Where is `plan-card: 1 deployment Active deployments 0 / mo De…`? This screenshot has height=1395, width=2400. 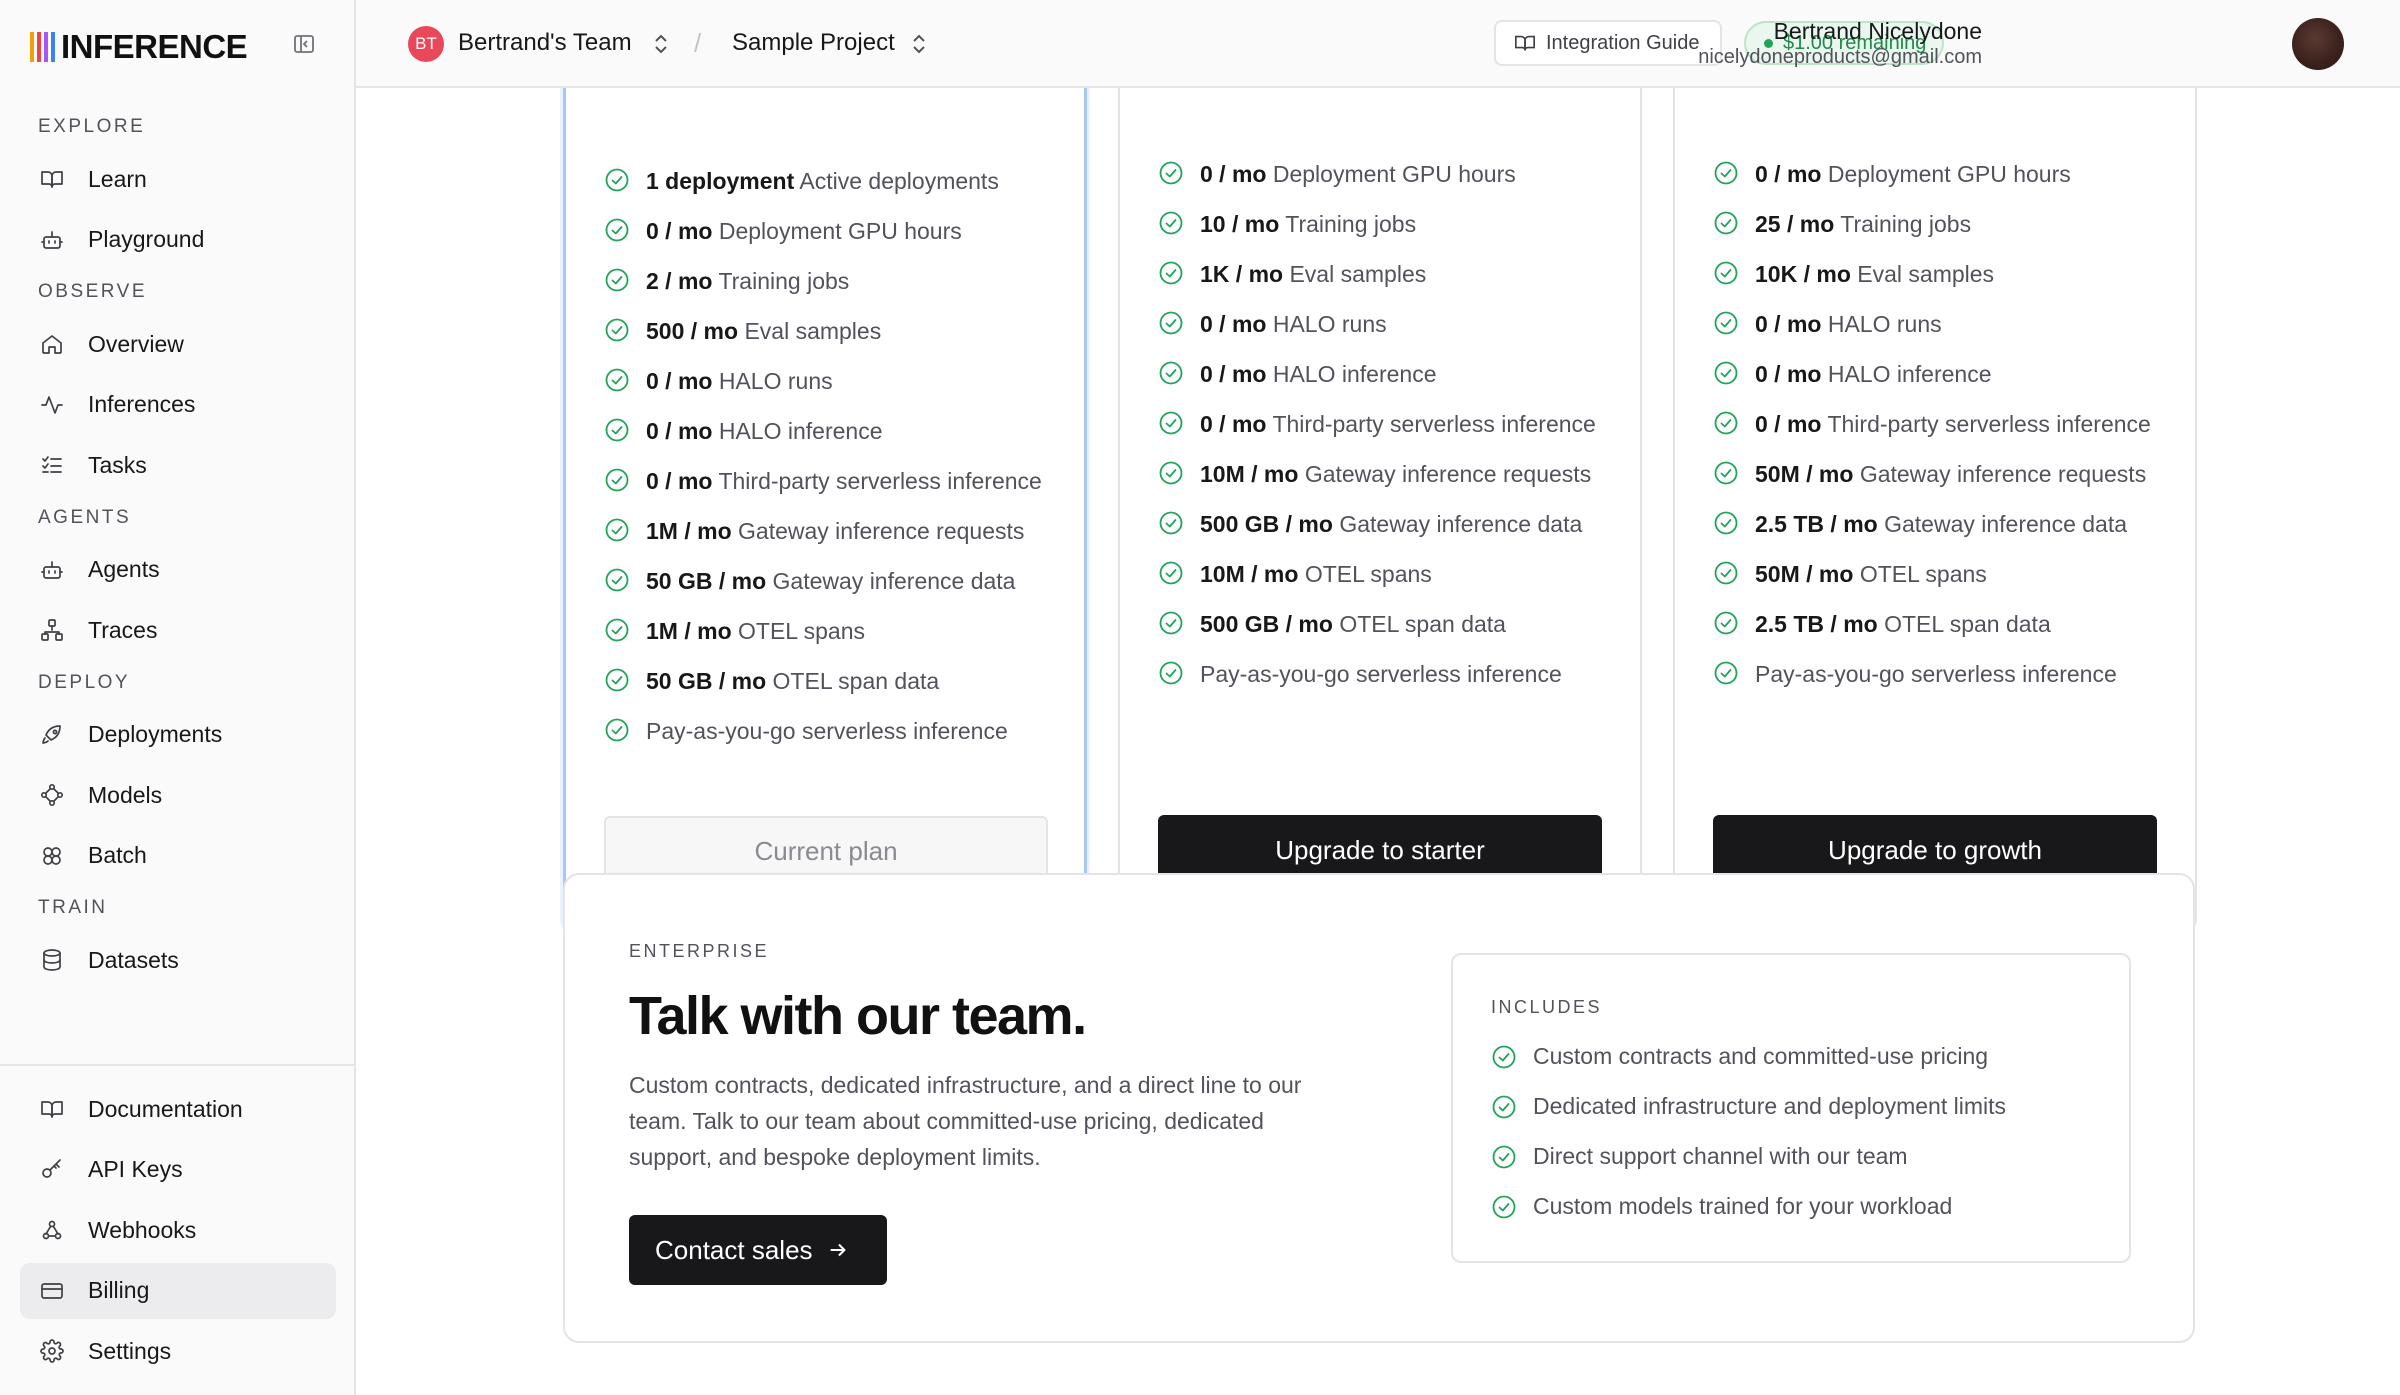
plan-card: 1 deployment Active deployments 0 / mo De… is located at coordinates (825, 511).